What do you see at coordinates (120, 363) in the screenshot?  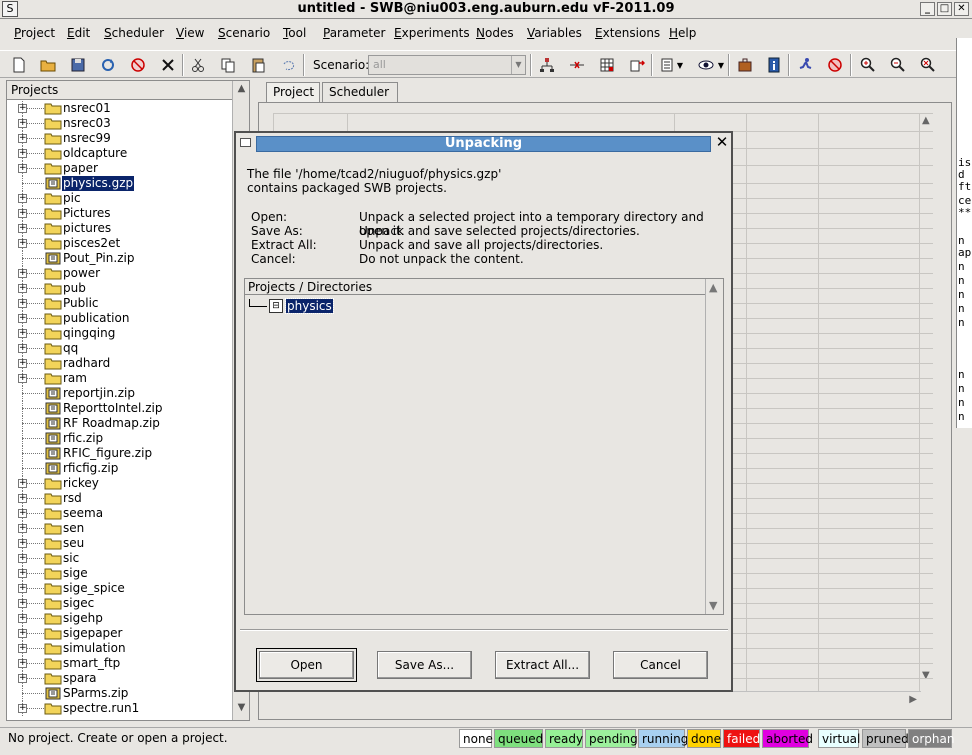 I see `tree-item: + radhard` at bounding box center [120, 363].